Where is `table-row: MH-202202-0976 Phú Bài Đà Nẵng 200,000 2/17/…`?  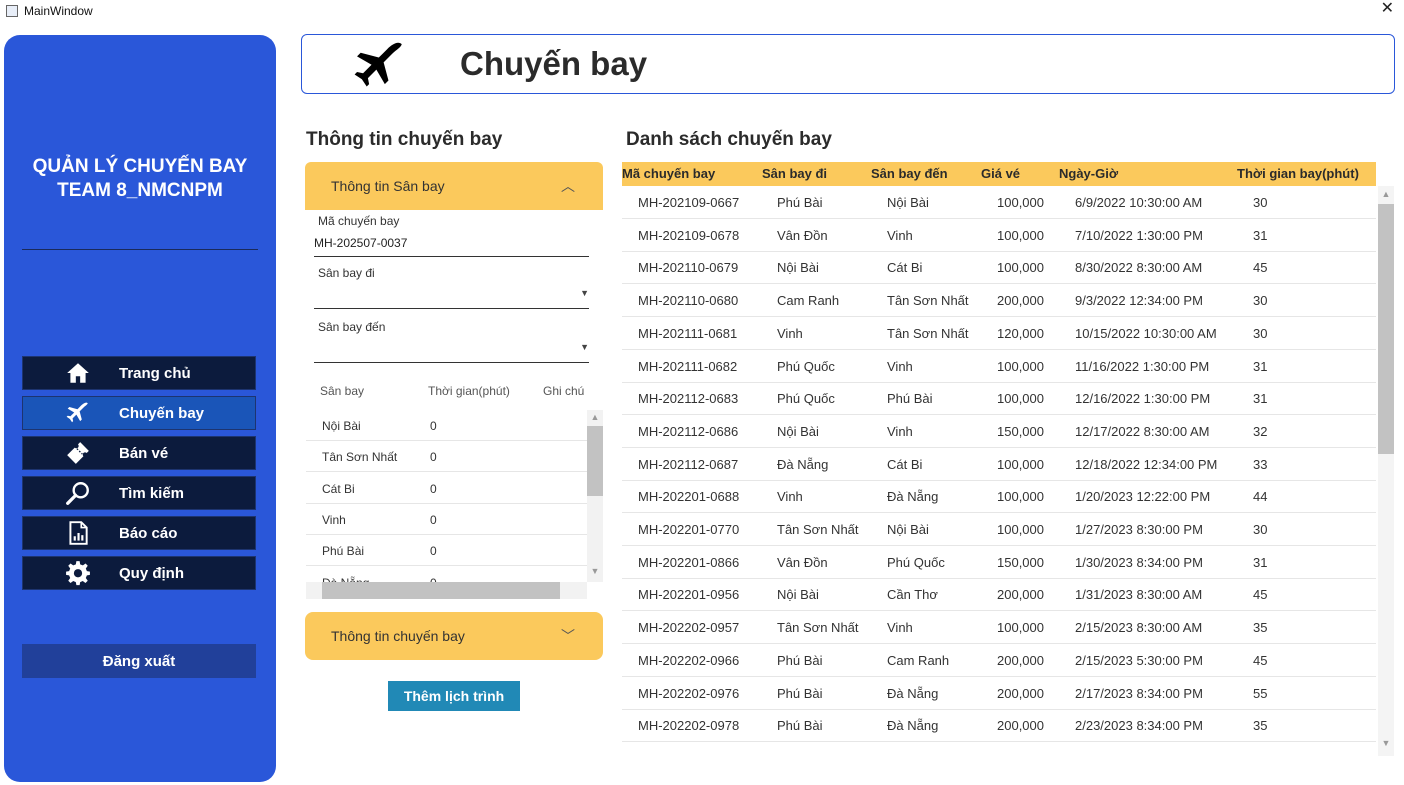
table-row: MH-202202-0976 Phú Bài Đà Nẵng 200,000 2/17/… is located at coordinates (999, 693).